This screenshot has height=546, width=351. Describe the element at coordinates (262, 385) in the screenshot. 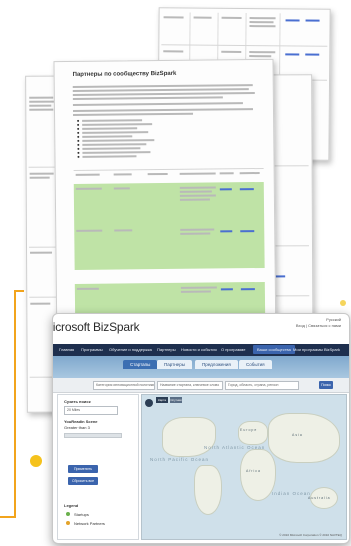

I see `location-input: Город, область, страна, регион` at that location.